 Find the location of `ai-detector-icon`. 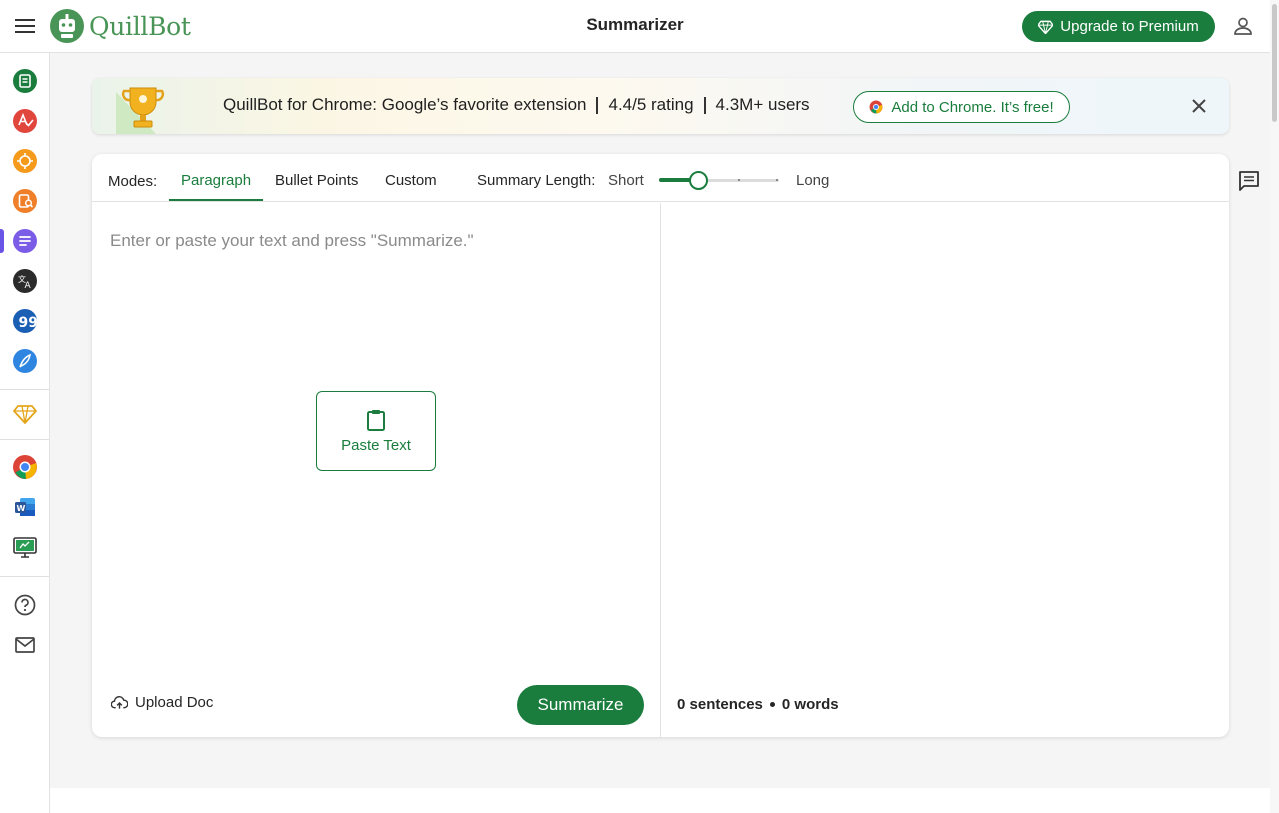

ai-detector-icon is located at coordinates (25, 161).